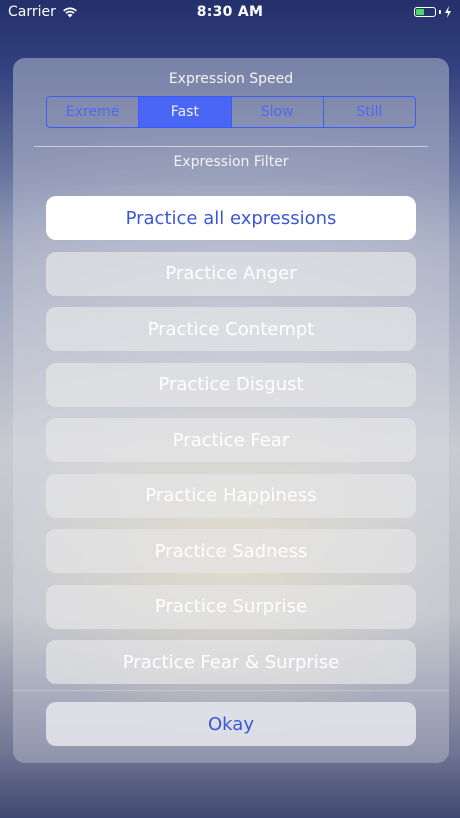 This screenshot has width=460, height=818. I want to click on practice-fear-button: Practice Fear, so click(231, 440).